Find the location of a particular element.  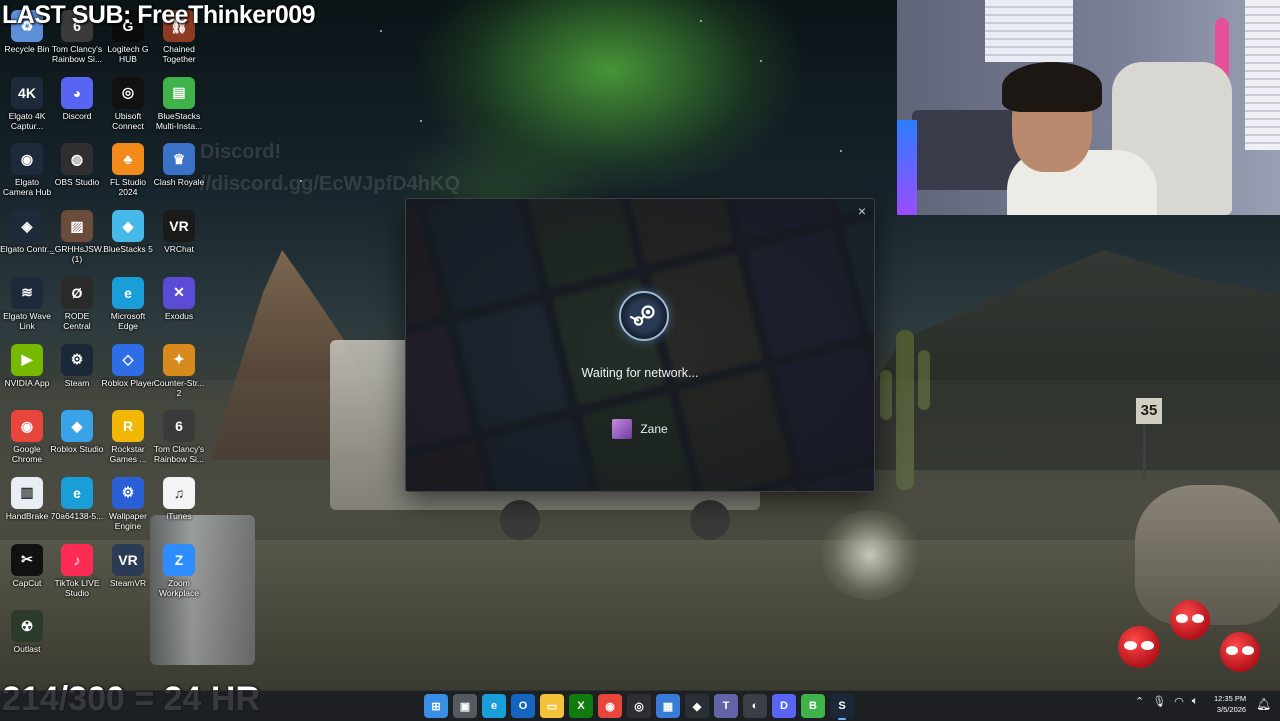

desktop-icon-label: OBS Studio is located at coordinates (77, 182).